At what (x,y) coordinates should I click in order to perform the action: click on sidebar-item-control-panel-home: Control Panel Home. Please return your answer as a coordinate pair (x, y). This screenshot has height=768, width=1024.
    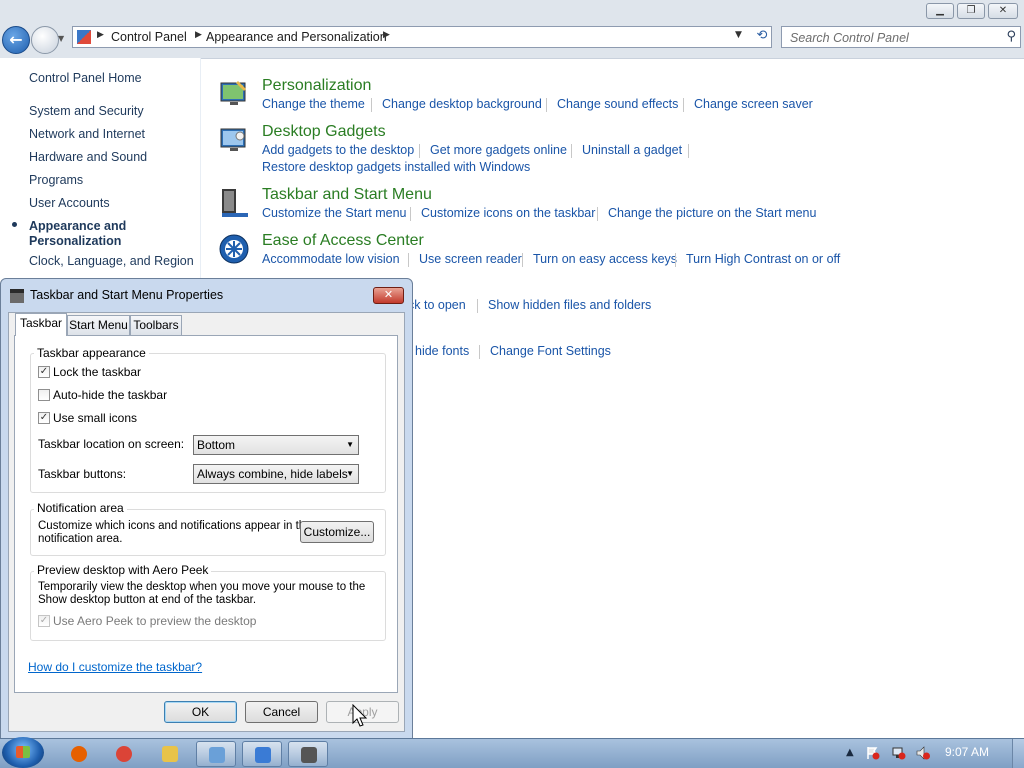
    Looking at the image, I should click on (85, 78).